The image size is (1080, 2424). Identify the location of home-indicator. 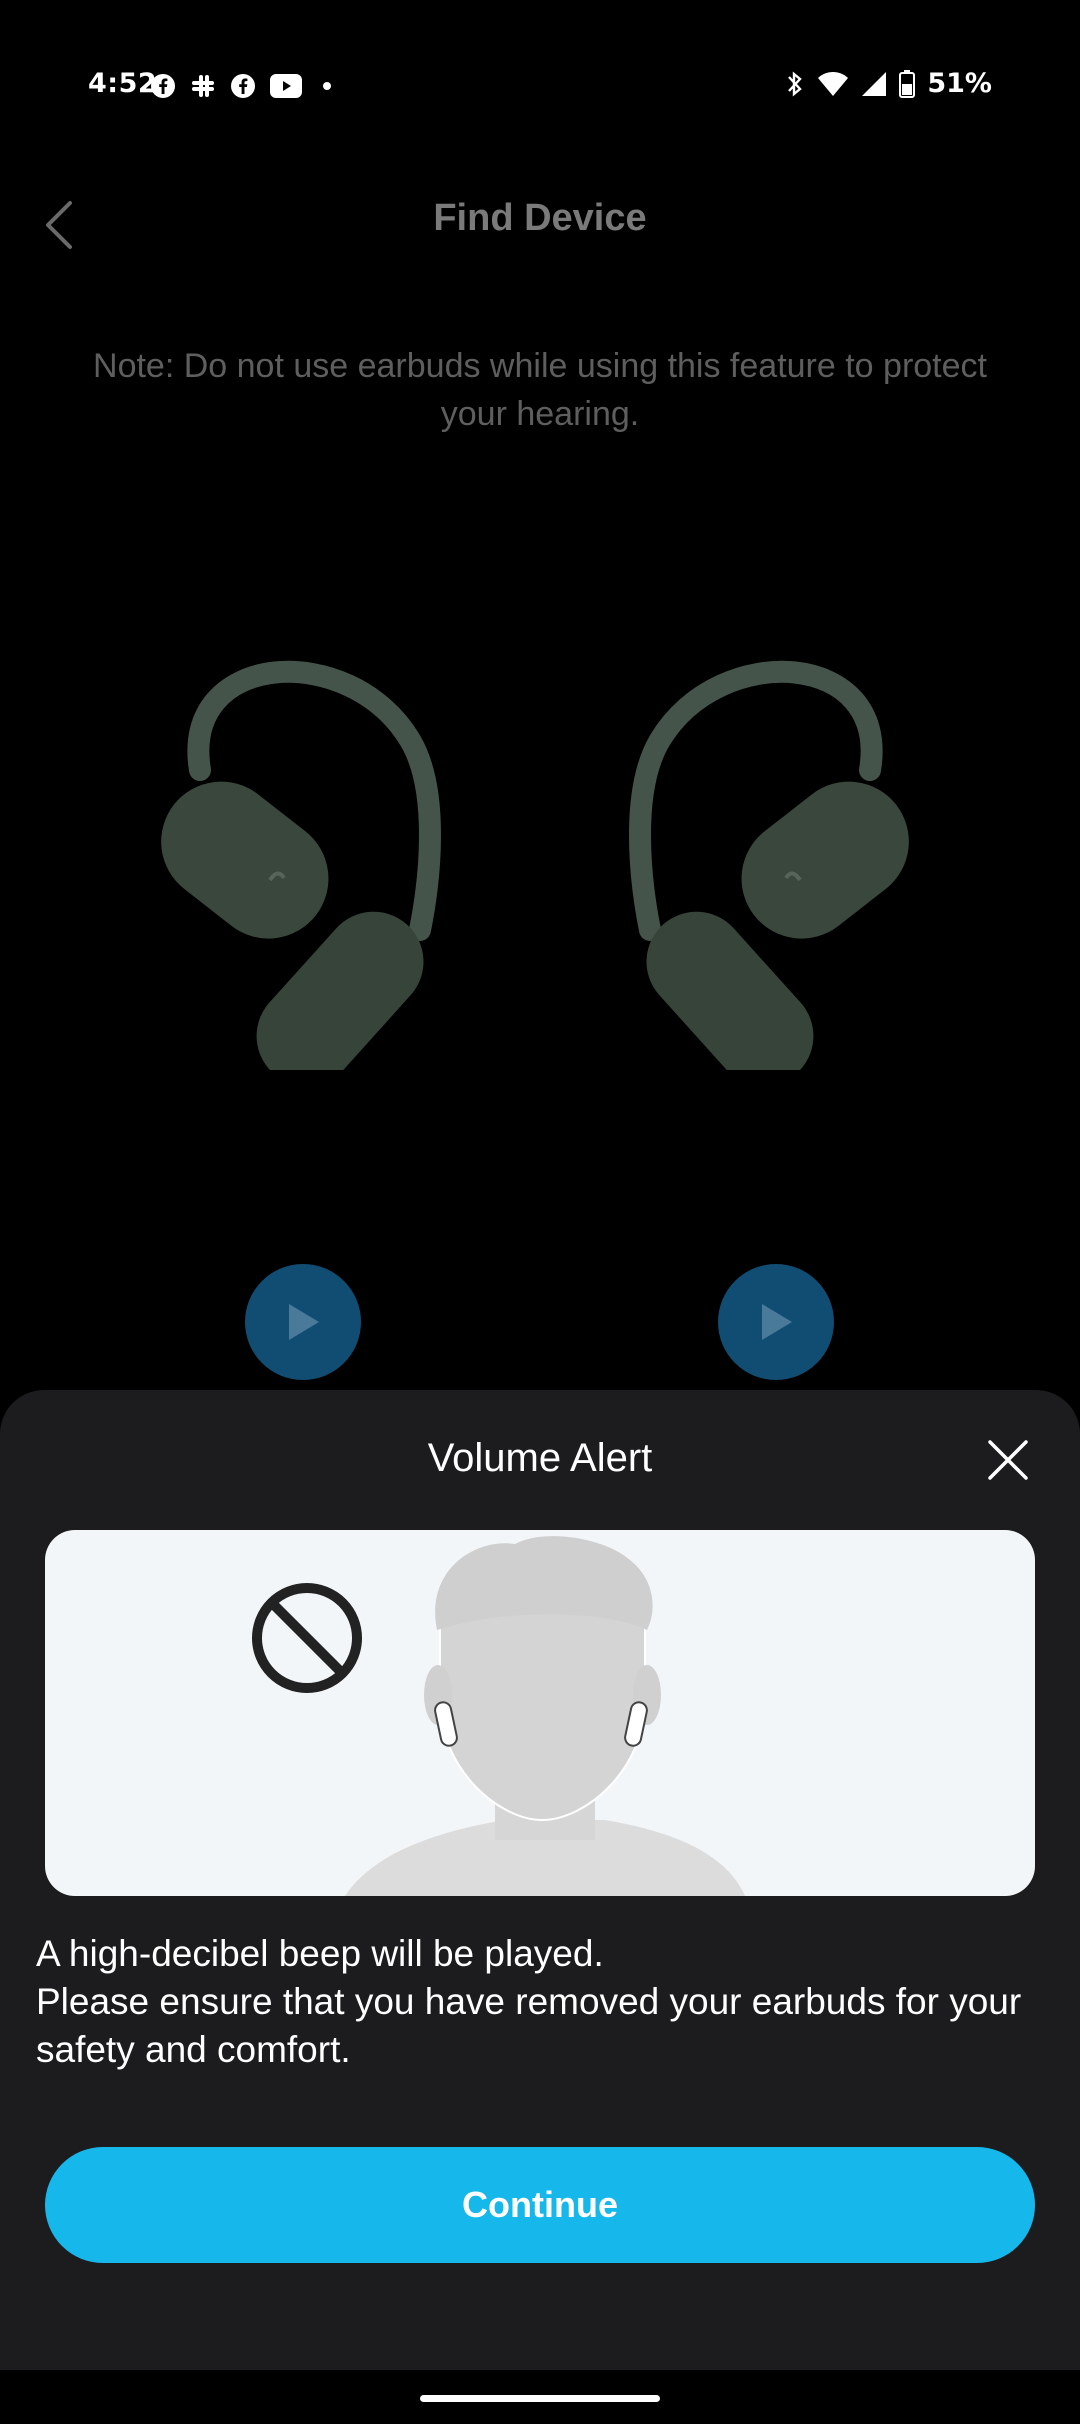
(540, 2398).